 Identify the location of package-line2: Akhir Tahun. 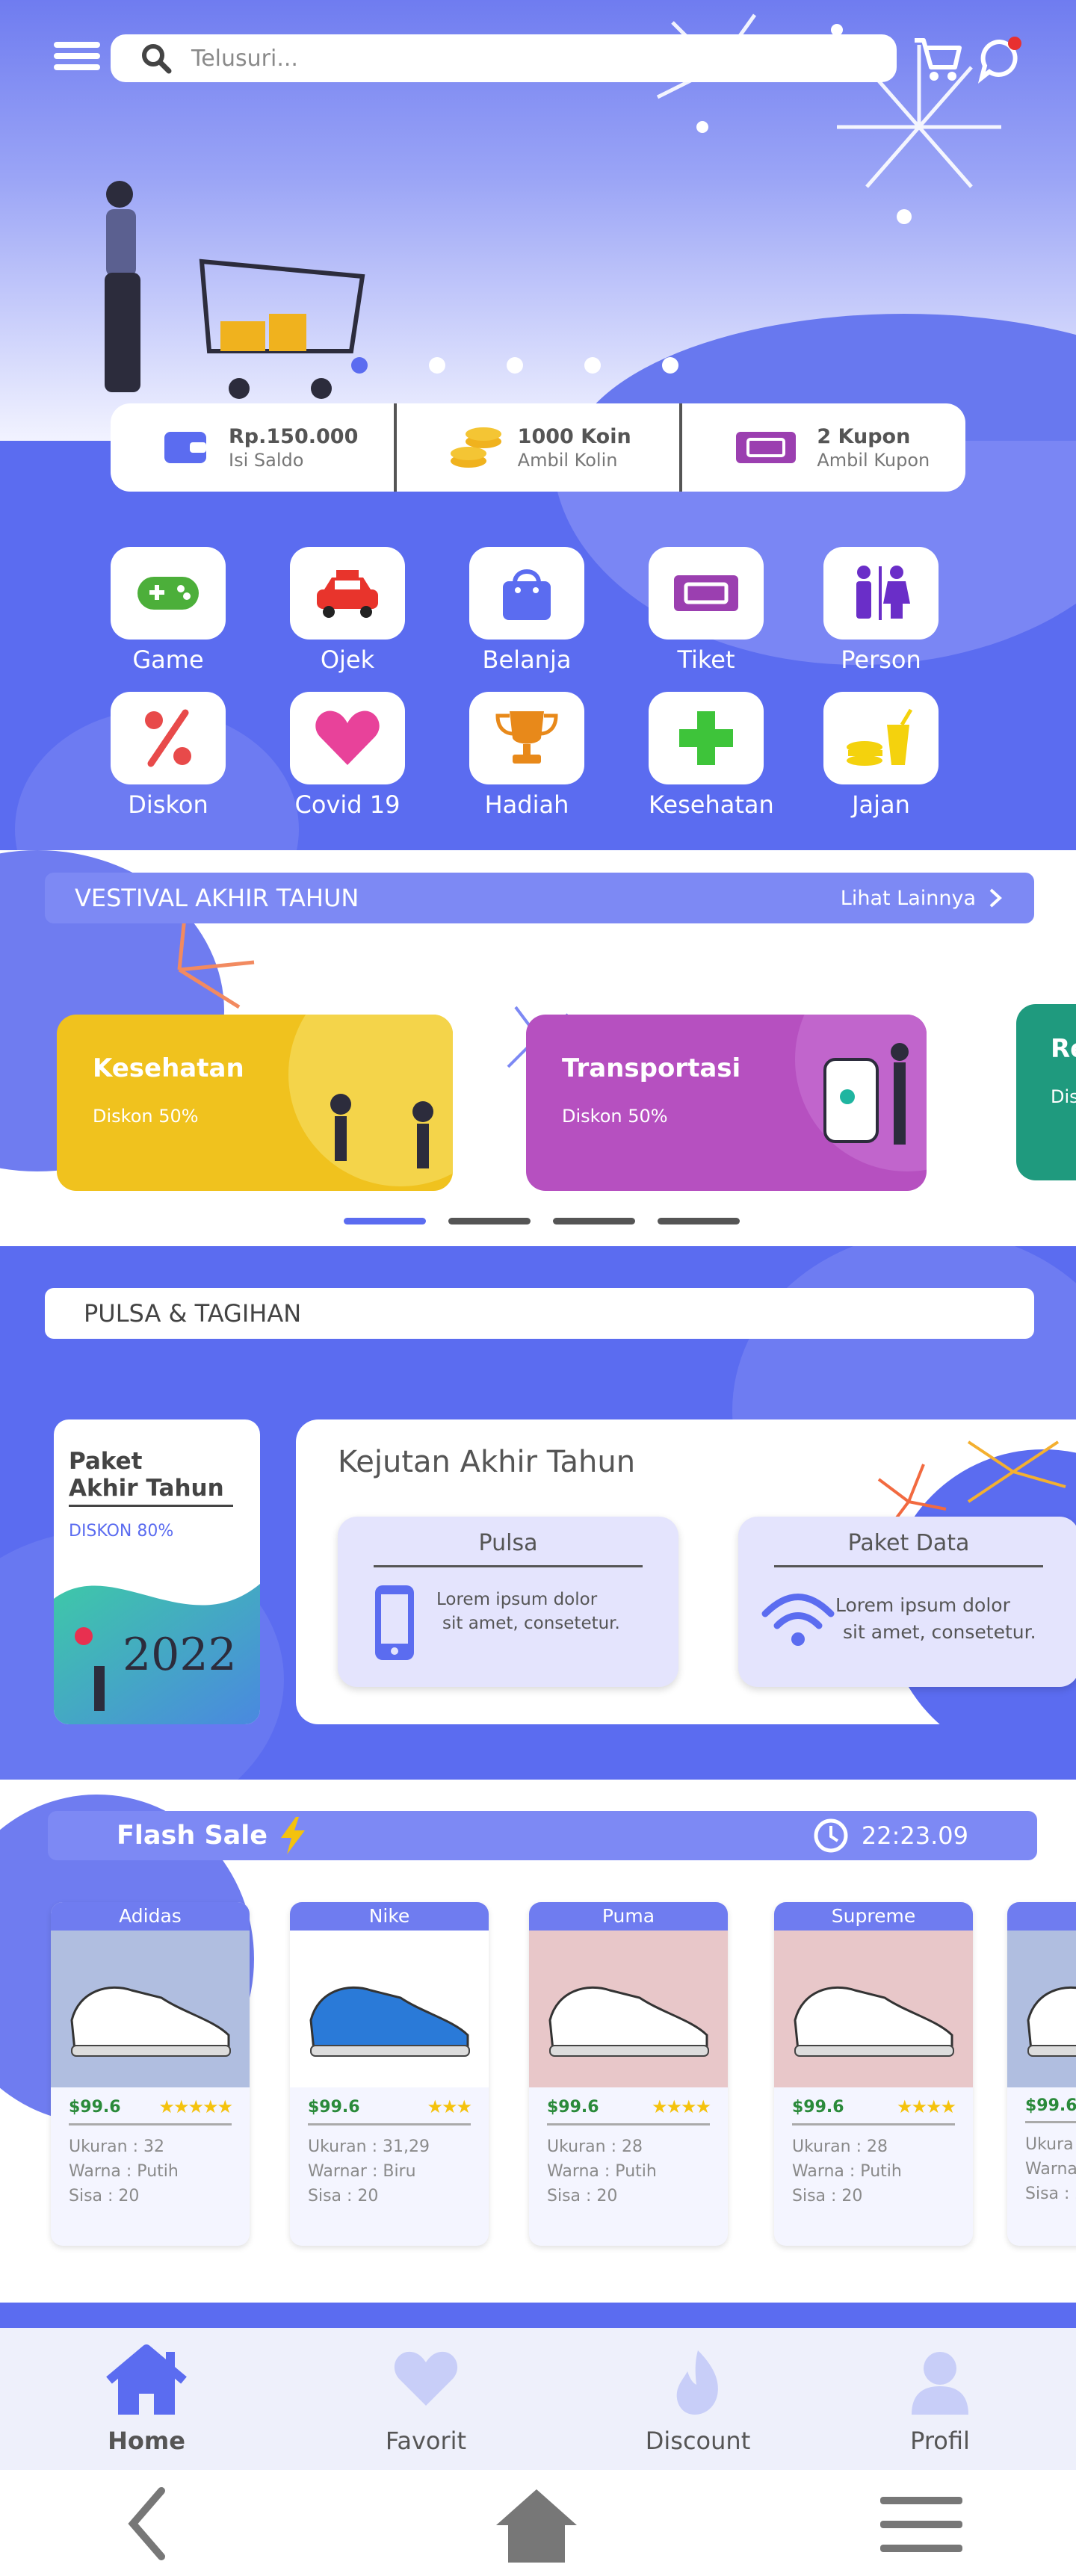
(151, 1491).